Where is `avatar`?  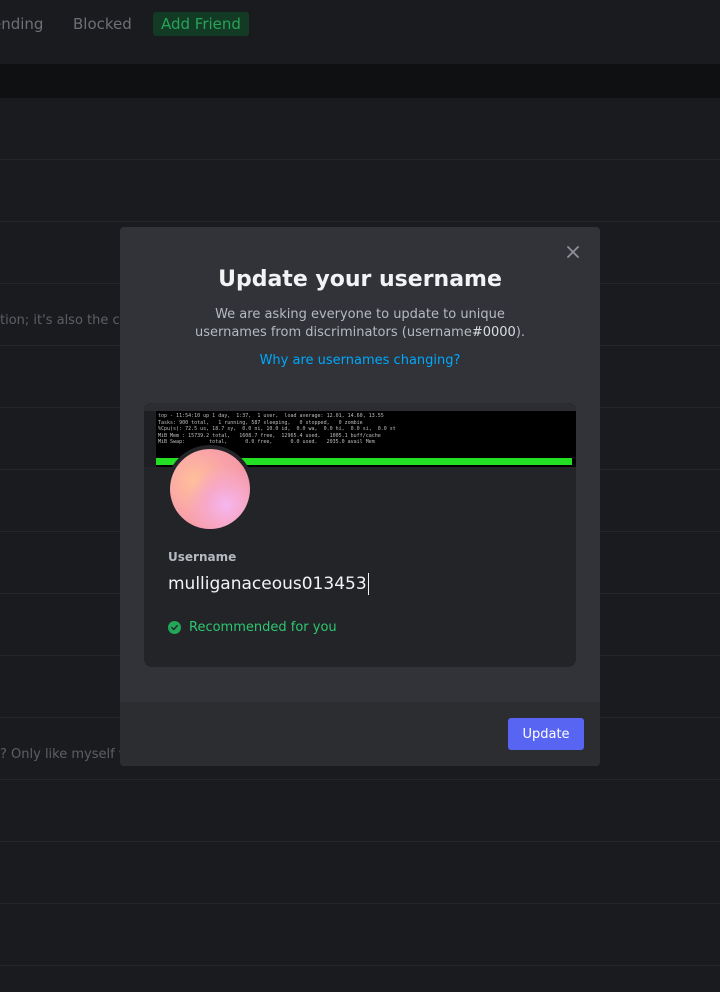
avatar is located at coordinates (210, 489).